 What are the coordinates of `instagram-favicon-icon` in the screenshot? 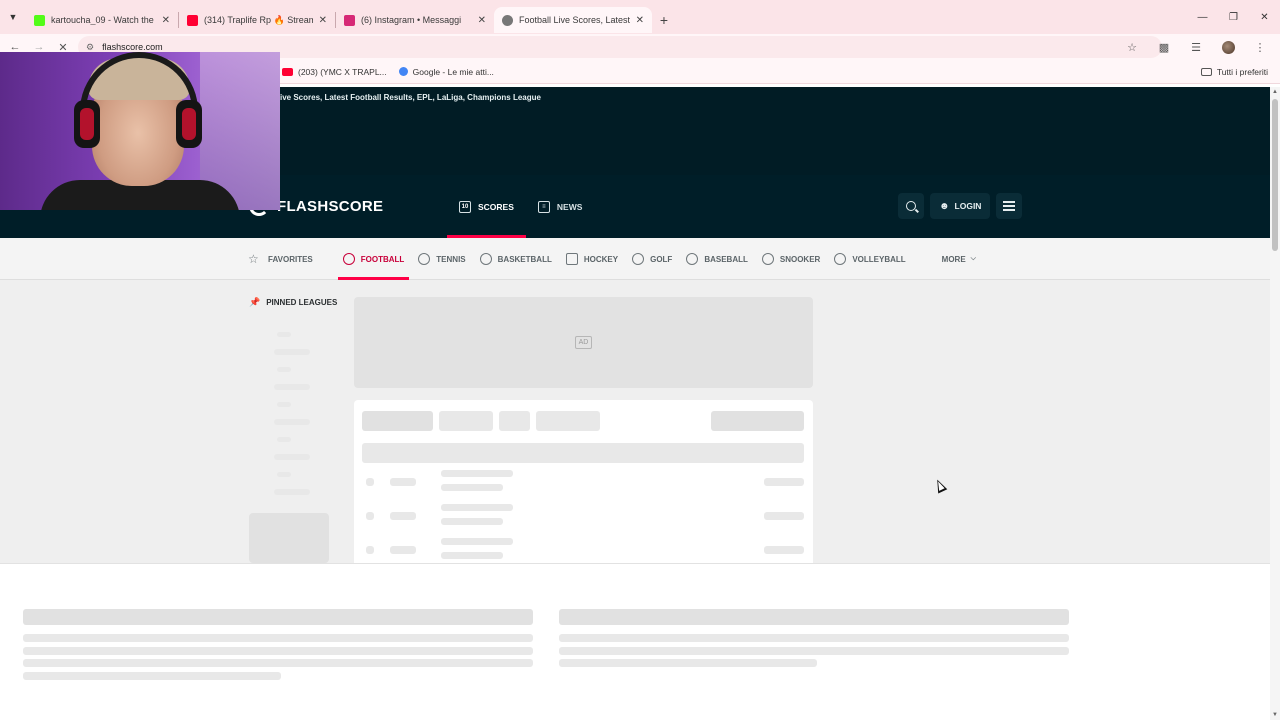 It's located at (349, 20).